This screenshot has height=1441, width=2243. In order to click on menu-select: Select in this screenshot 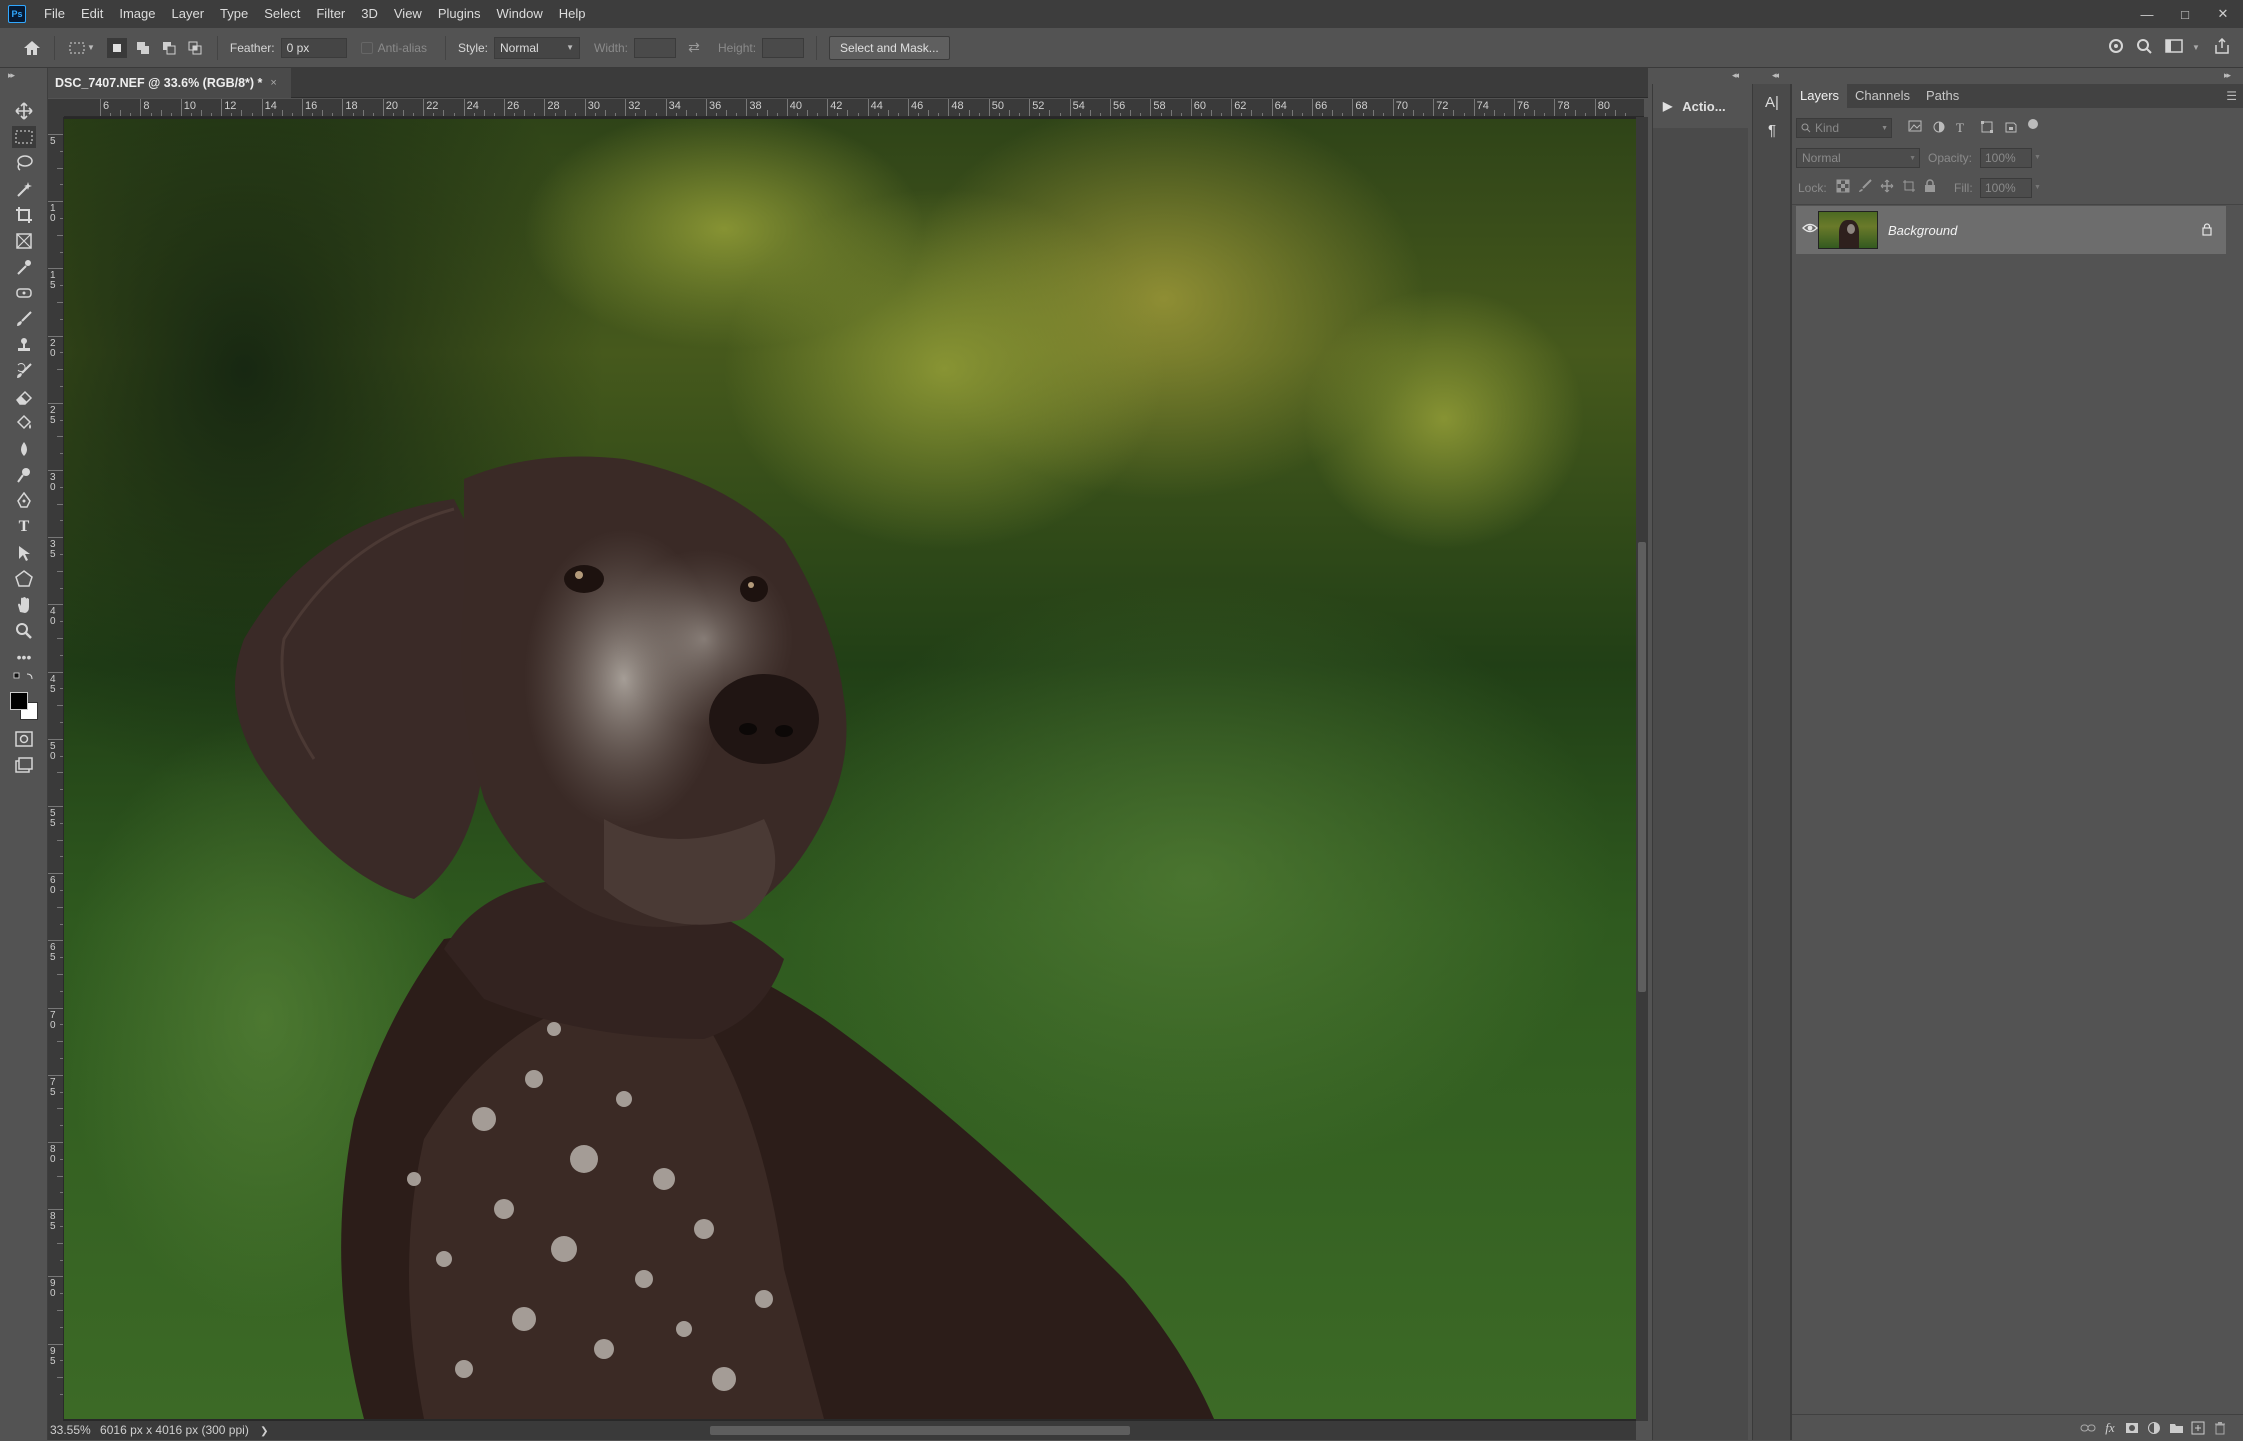, I will do `click(282, 14)`.